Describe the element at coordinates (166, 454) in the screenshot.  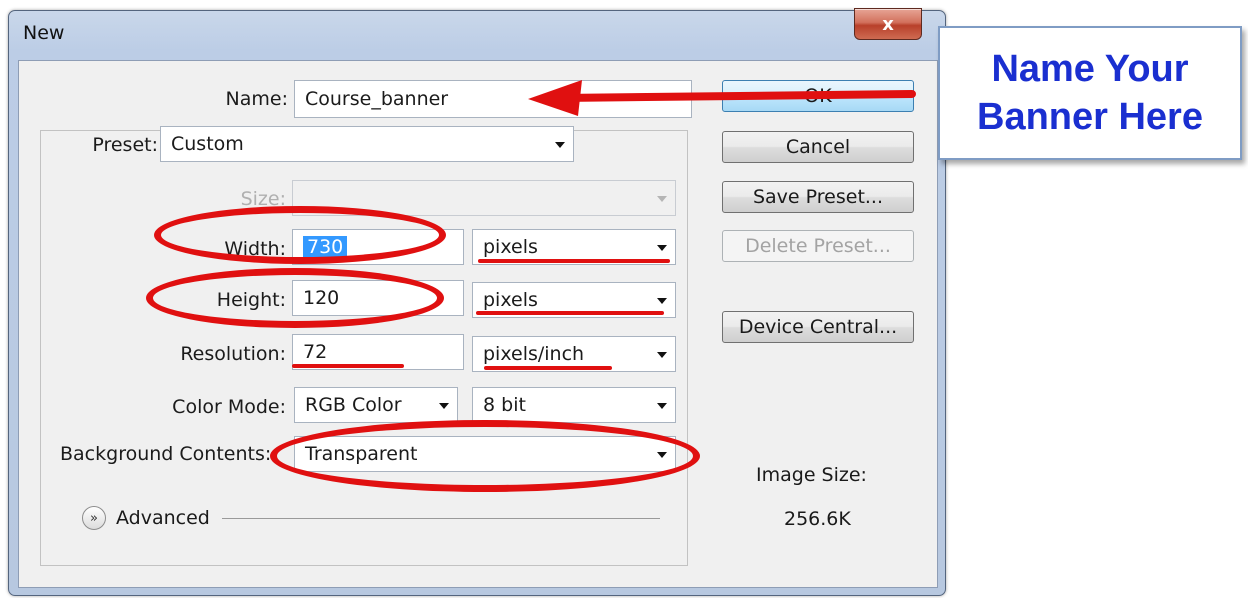
I see `background-contents-label: Background Contents:` at that location.